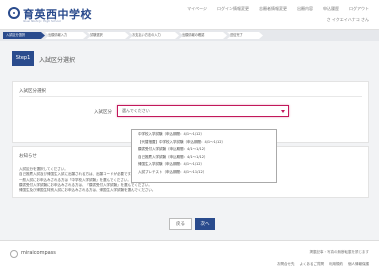 This screenshot has height=273, width=379. What do you see at coordinates (154, 35) in the screenshot?
I see `step-payment: お支払い方法の入力` at bounding box center [154, 35].